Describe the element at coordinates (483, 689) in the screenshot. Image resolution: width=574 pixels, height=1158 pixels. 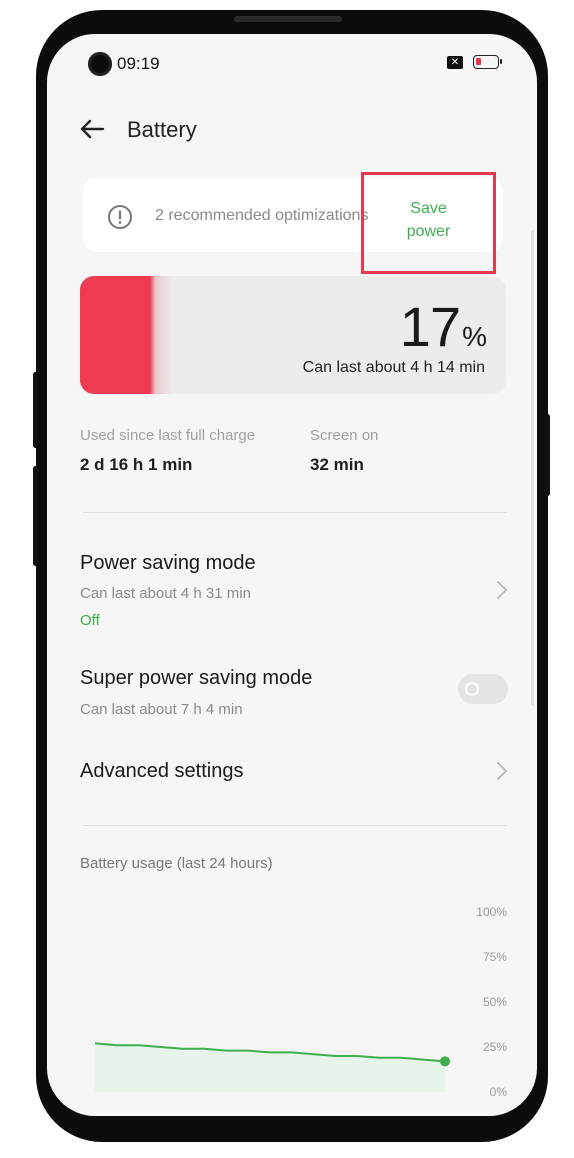
I see `super-power-saving-toggle` at that location.